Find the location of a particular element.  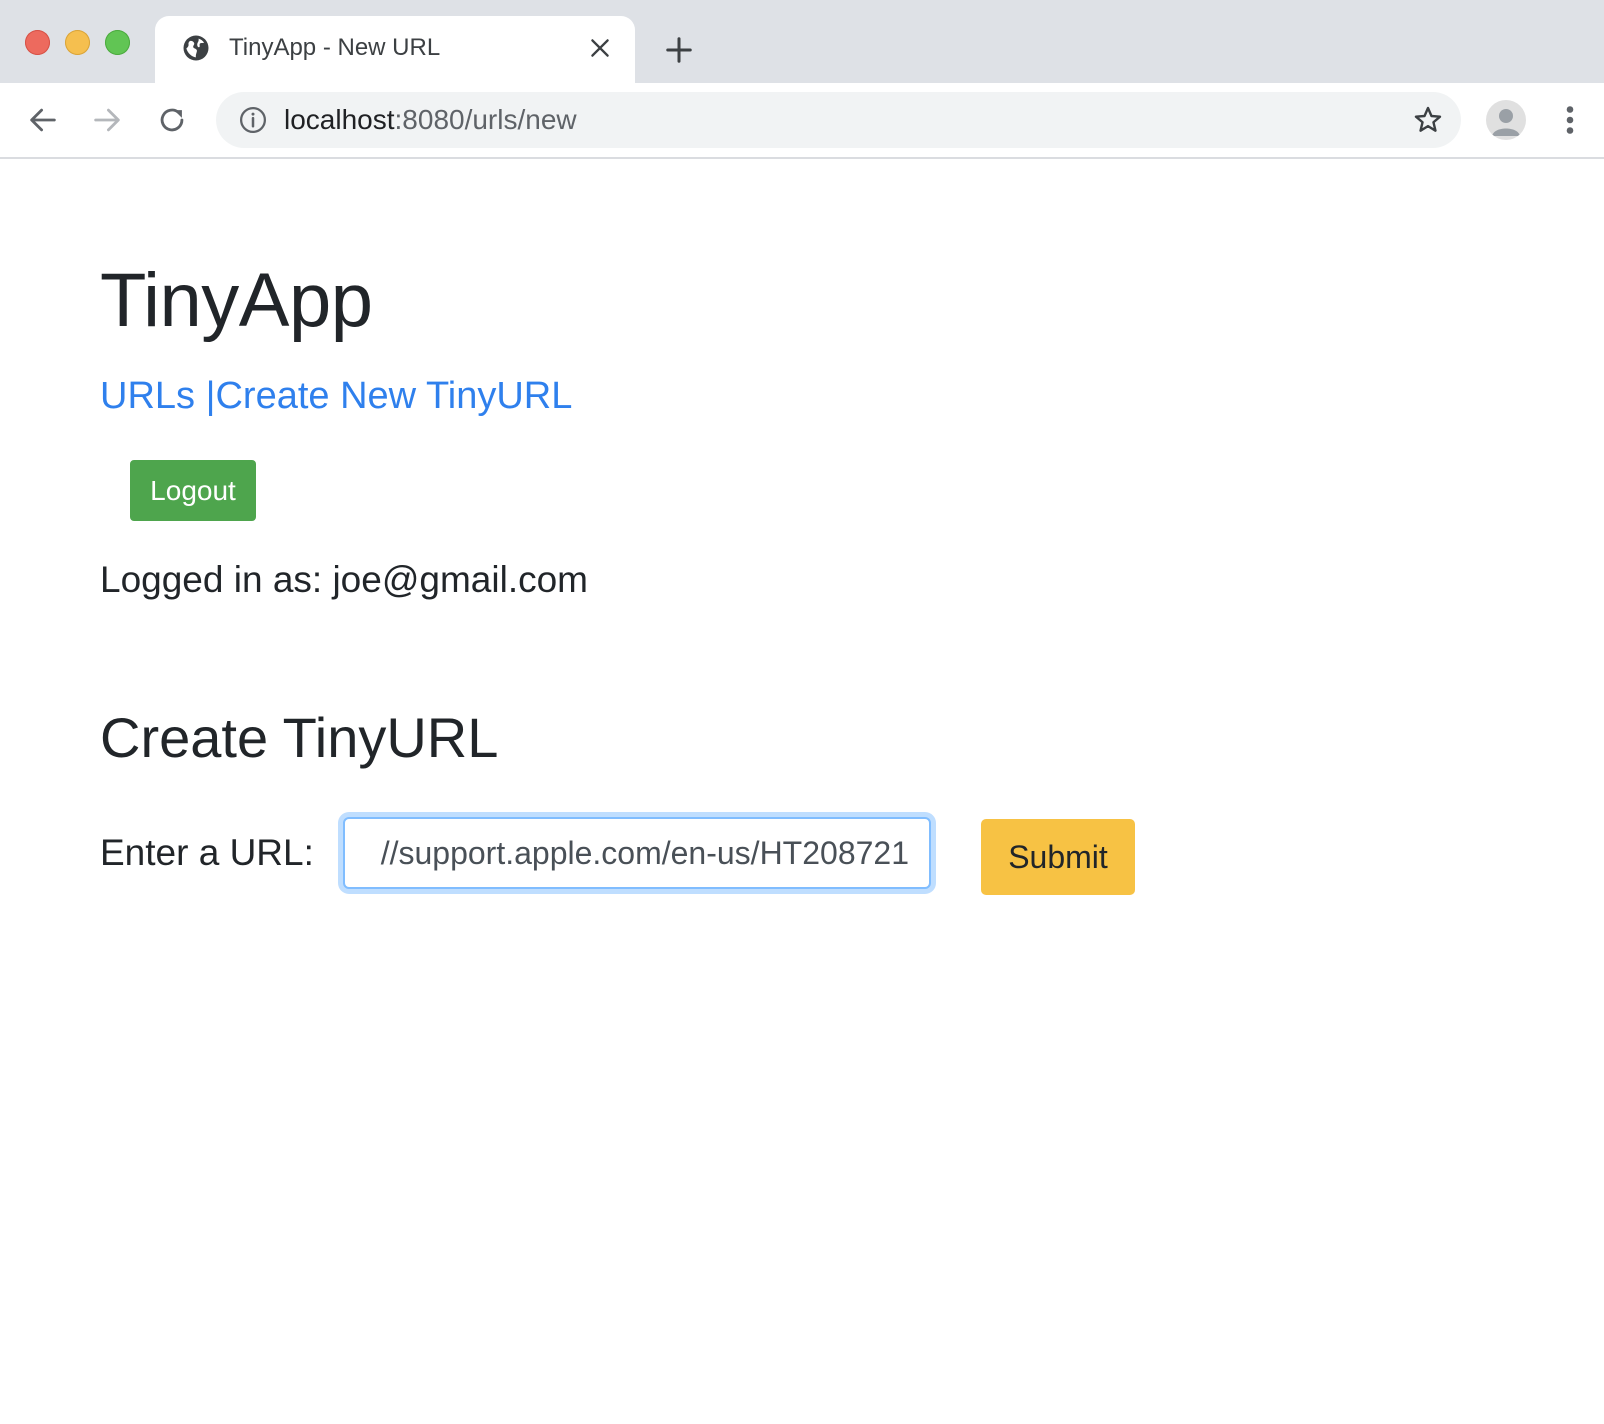

section-title: Create TinyURL is located at coordinates (299, 737).